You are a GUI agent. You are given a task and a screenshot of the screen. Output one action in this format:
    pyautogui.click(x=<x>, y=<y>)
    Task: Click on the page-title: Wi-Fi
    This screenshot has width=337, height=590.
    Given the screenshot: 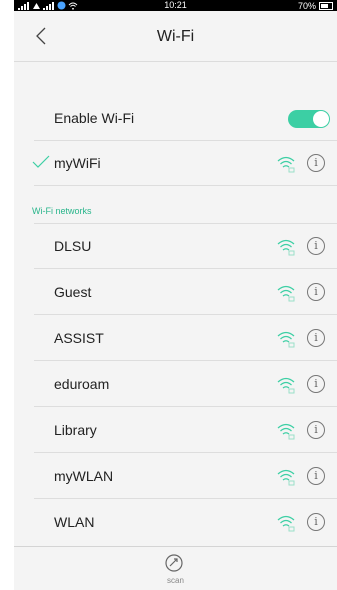 What is the action you would take?
    pyautogui.click(x=175, y=36)
    